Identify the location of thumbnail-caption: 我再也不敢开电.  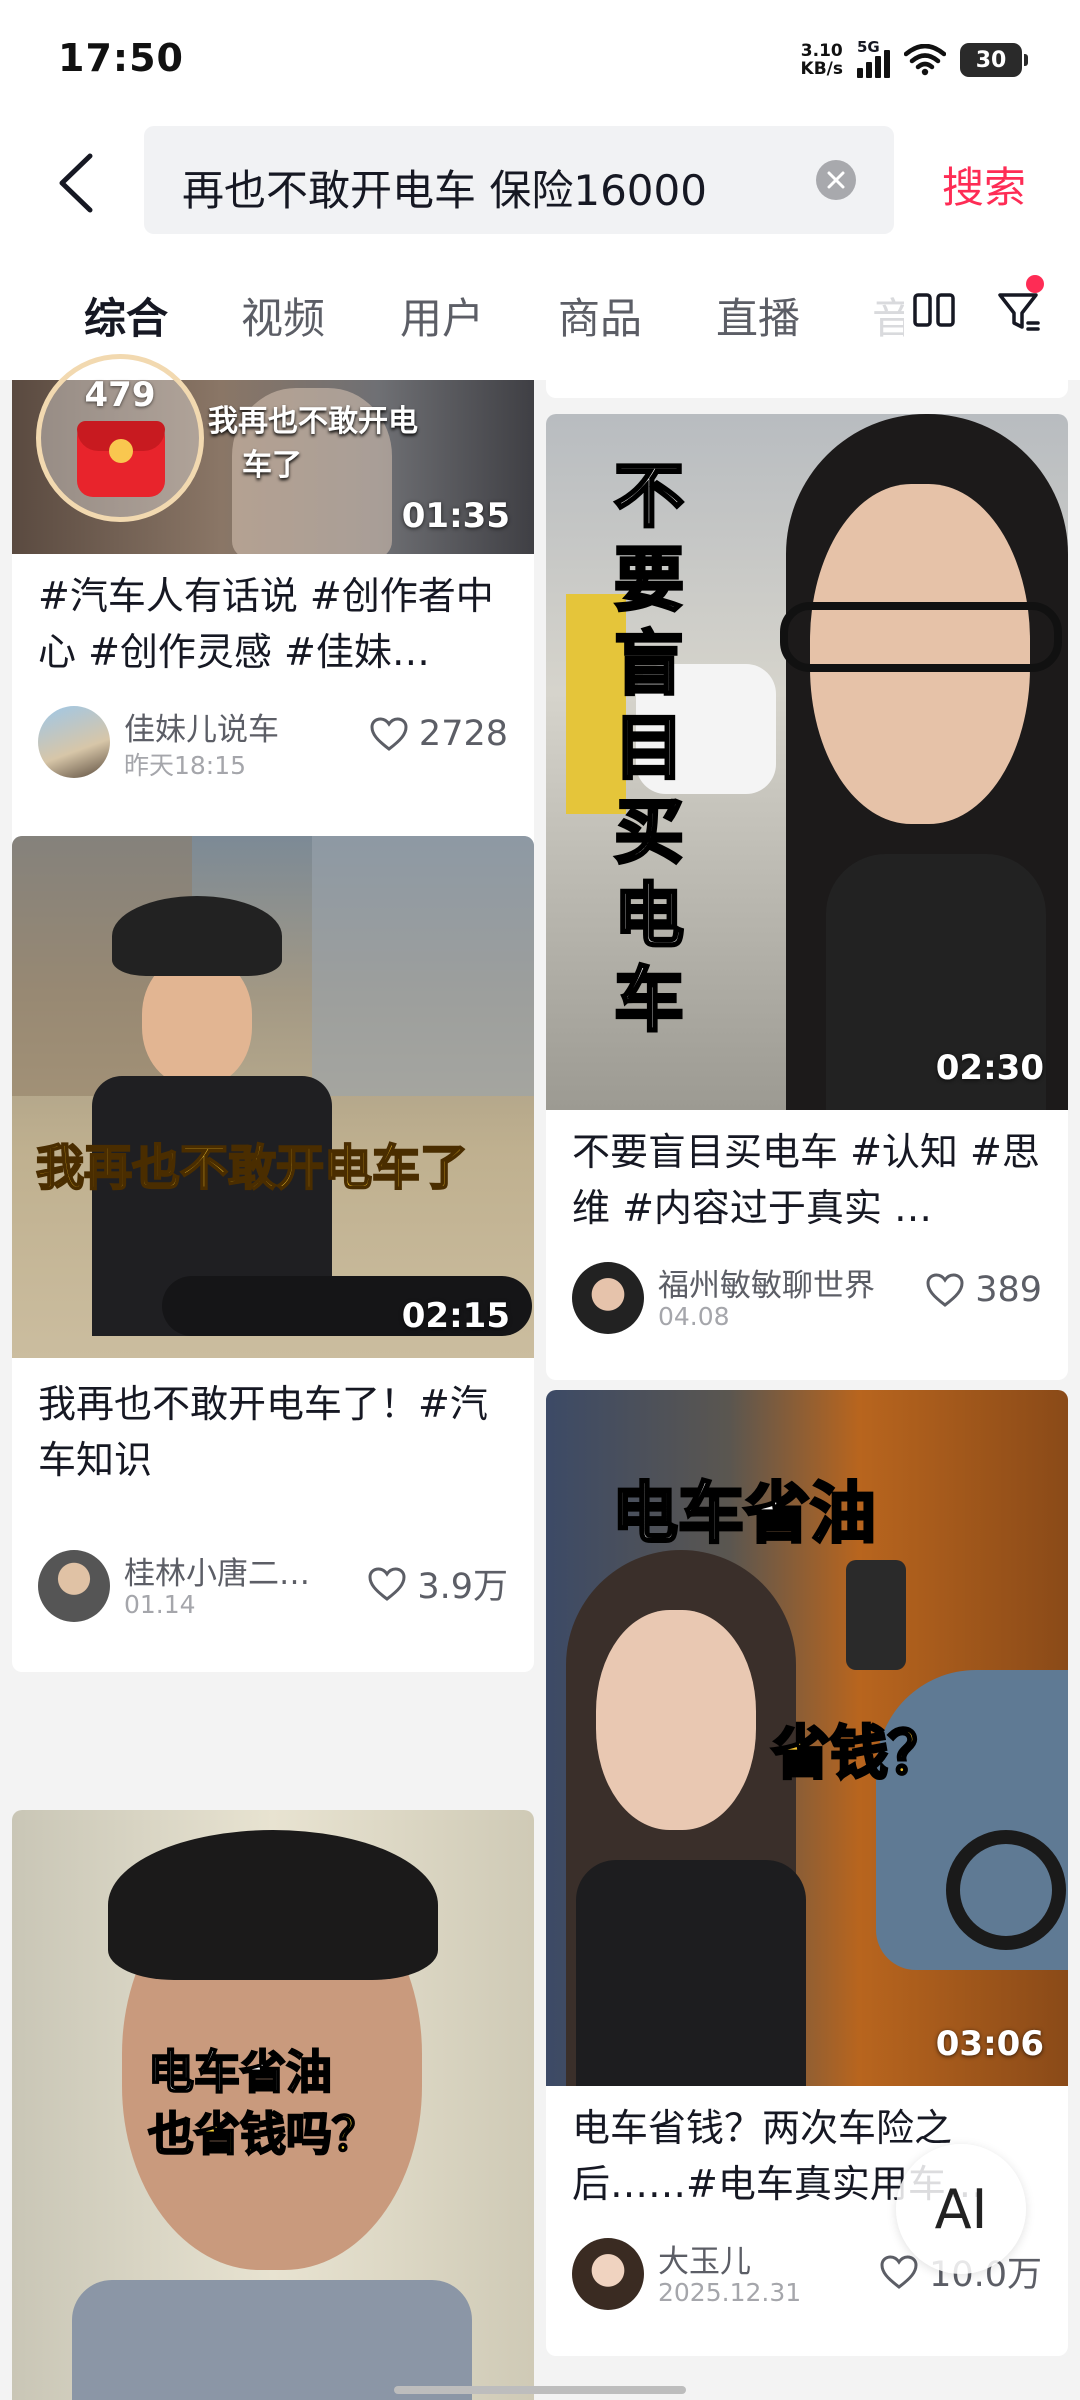
(313, 421).